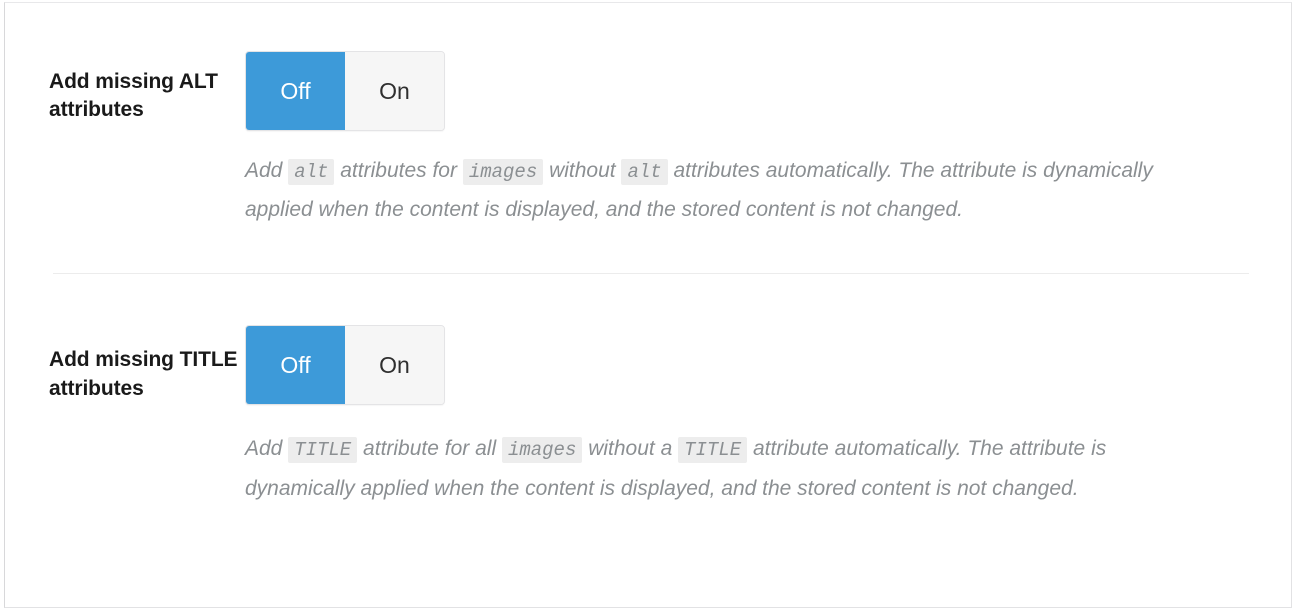 The image size is (1298, 614). I want to click on toggle-add-missing-alt-attributes: Off On, so click(345, 91).